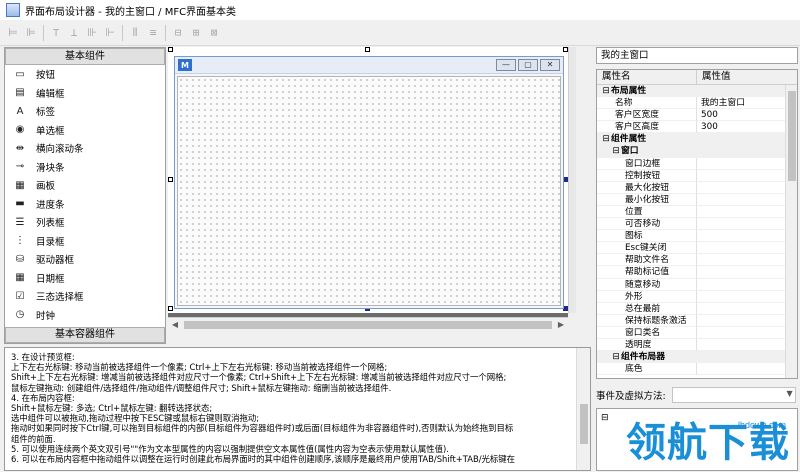 The height and width of the screenshot is (472, 800). I want to click on property-row: 外形, so click(697, 296).